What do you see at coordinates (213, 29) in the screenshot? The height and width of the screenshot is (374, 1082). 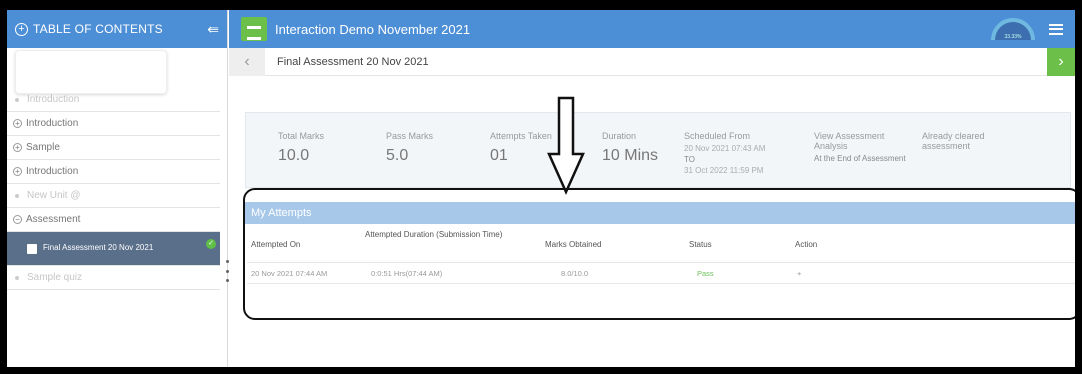 I see `collapse-sidebar-icon: ⇚` at bounding box center [213, 29].